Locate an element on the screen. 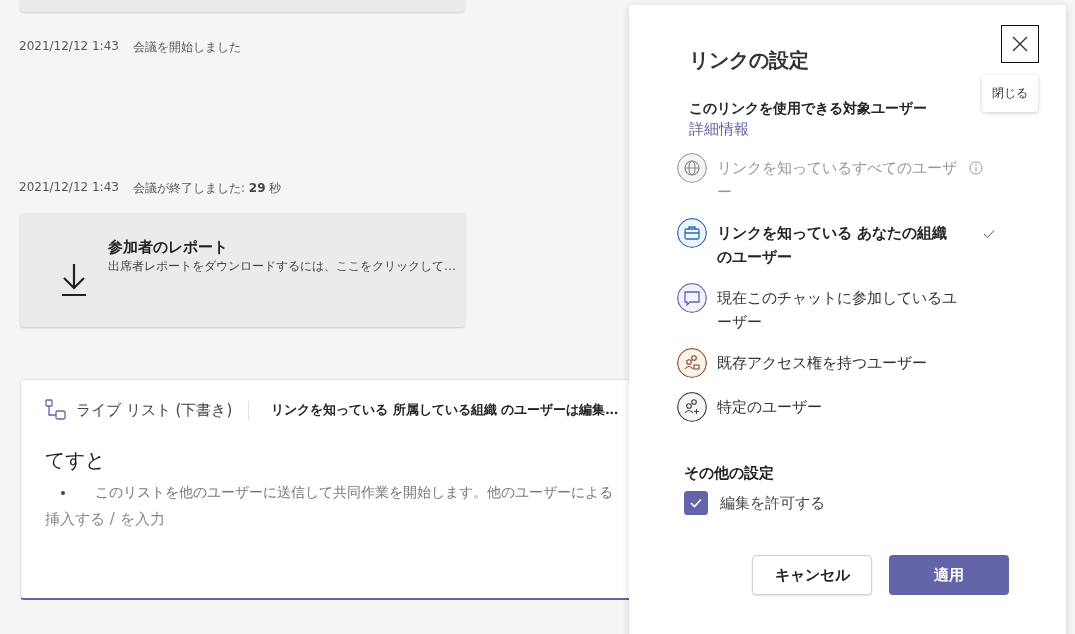 The image size is (1075, 634). cancel-button: キャンセル is located at coordinates (812, 575).